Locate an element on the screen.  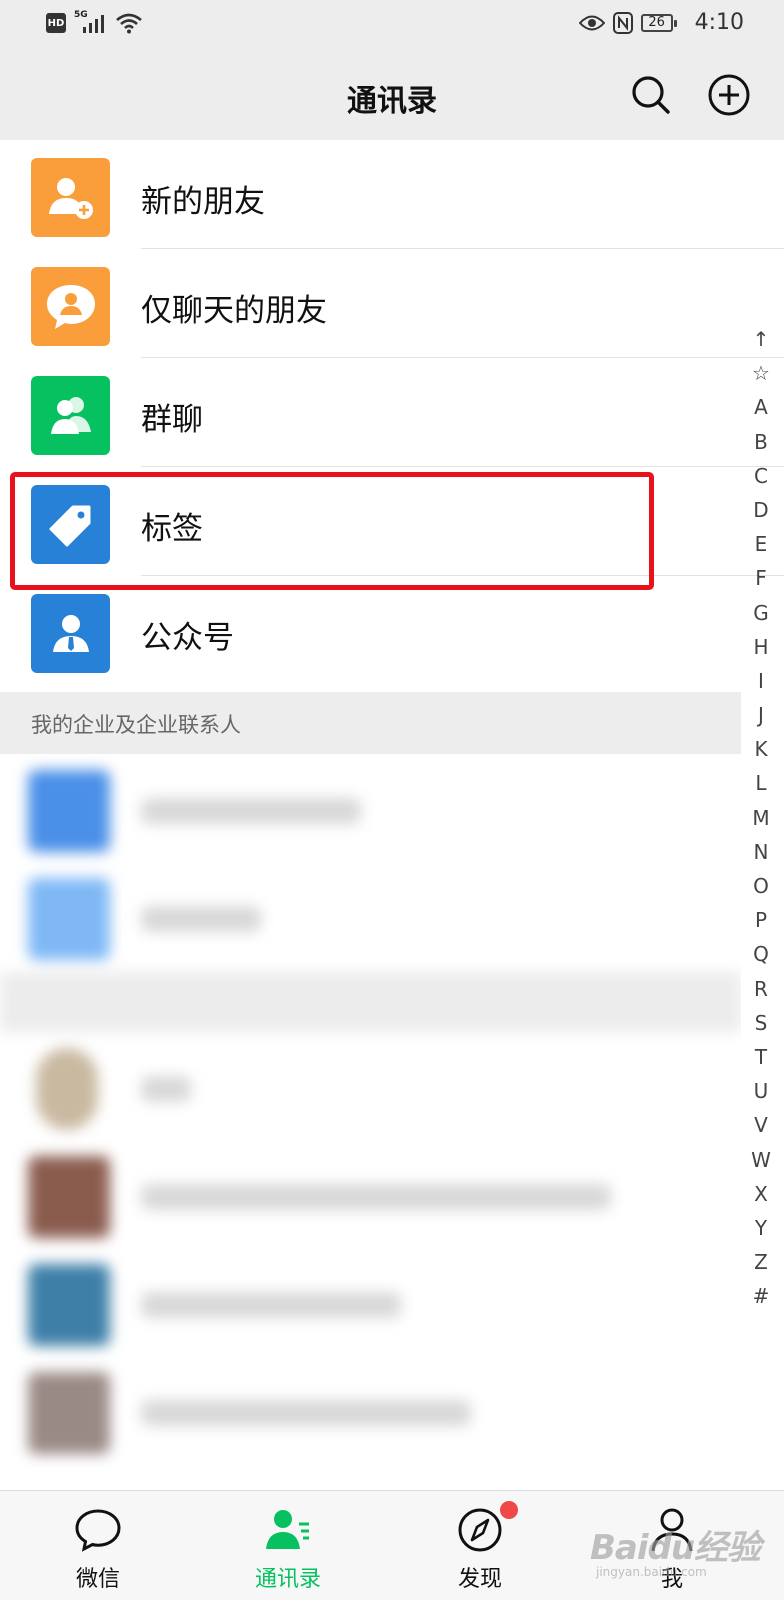
tab-label: 微信 is located at coordinates (97, 1579).